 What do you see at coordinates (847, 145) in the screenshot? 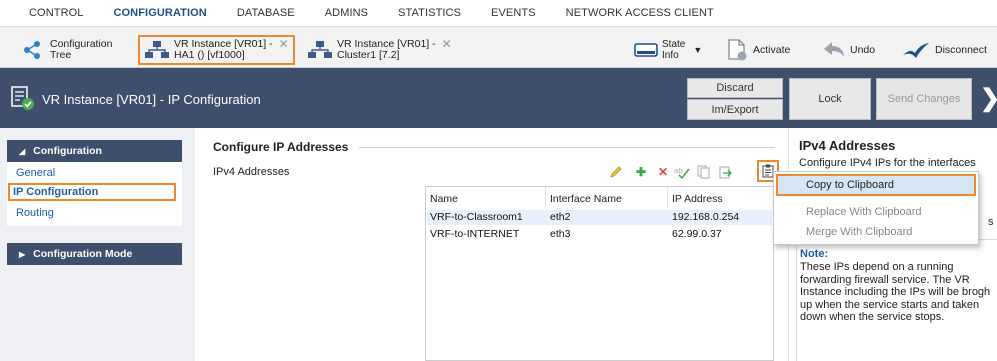
I see `help-title: IPv4 Addresses` at bounding box center [847, 145].